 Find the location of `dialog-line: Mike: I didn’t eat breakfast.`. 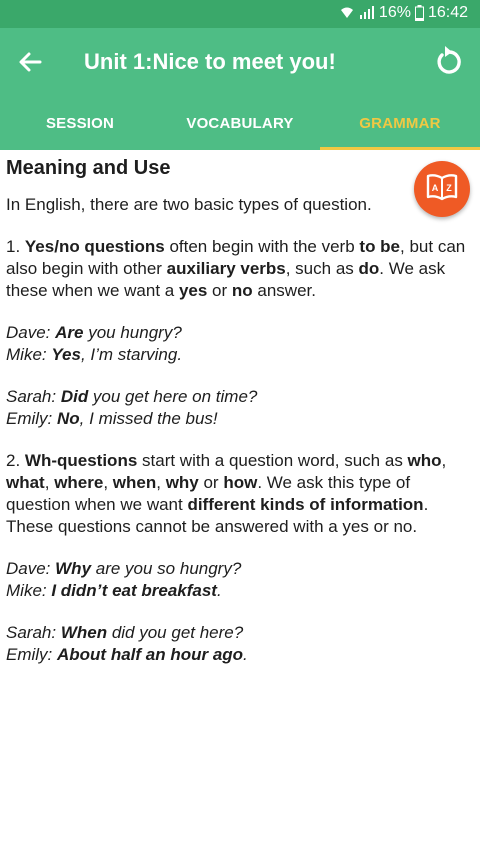

dialog-line: Mike: I didn’t eat breakfast. is located at coordinates (240, 591).